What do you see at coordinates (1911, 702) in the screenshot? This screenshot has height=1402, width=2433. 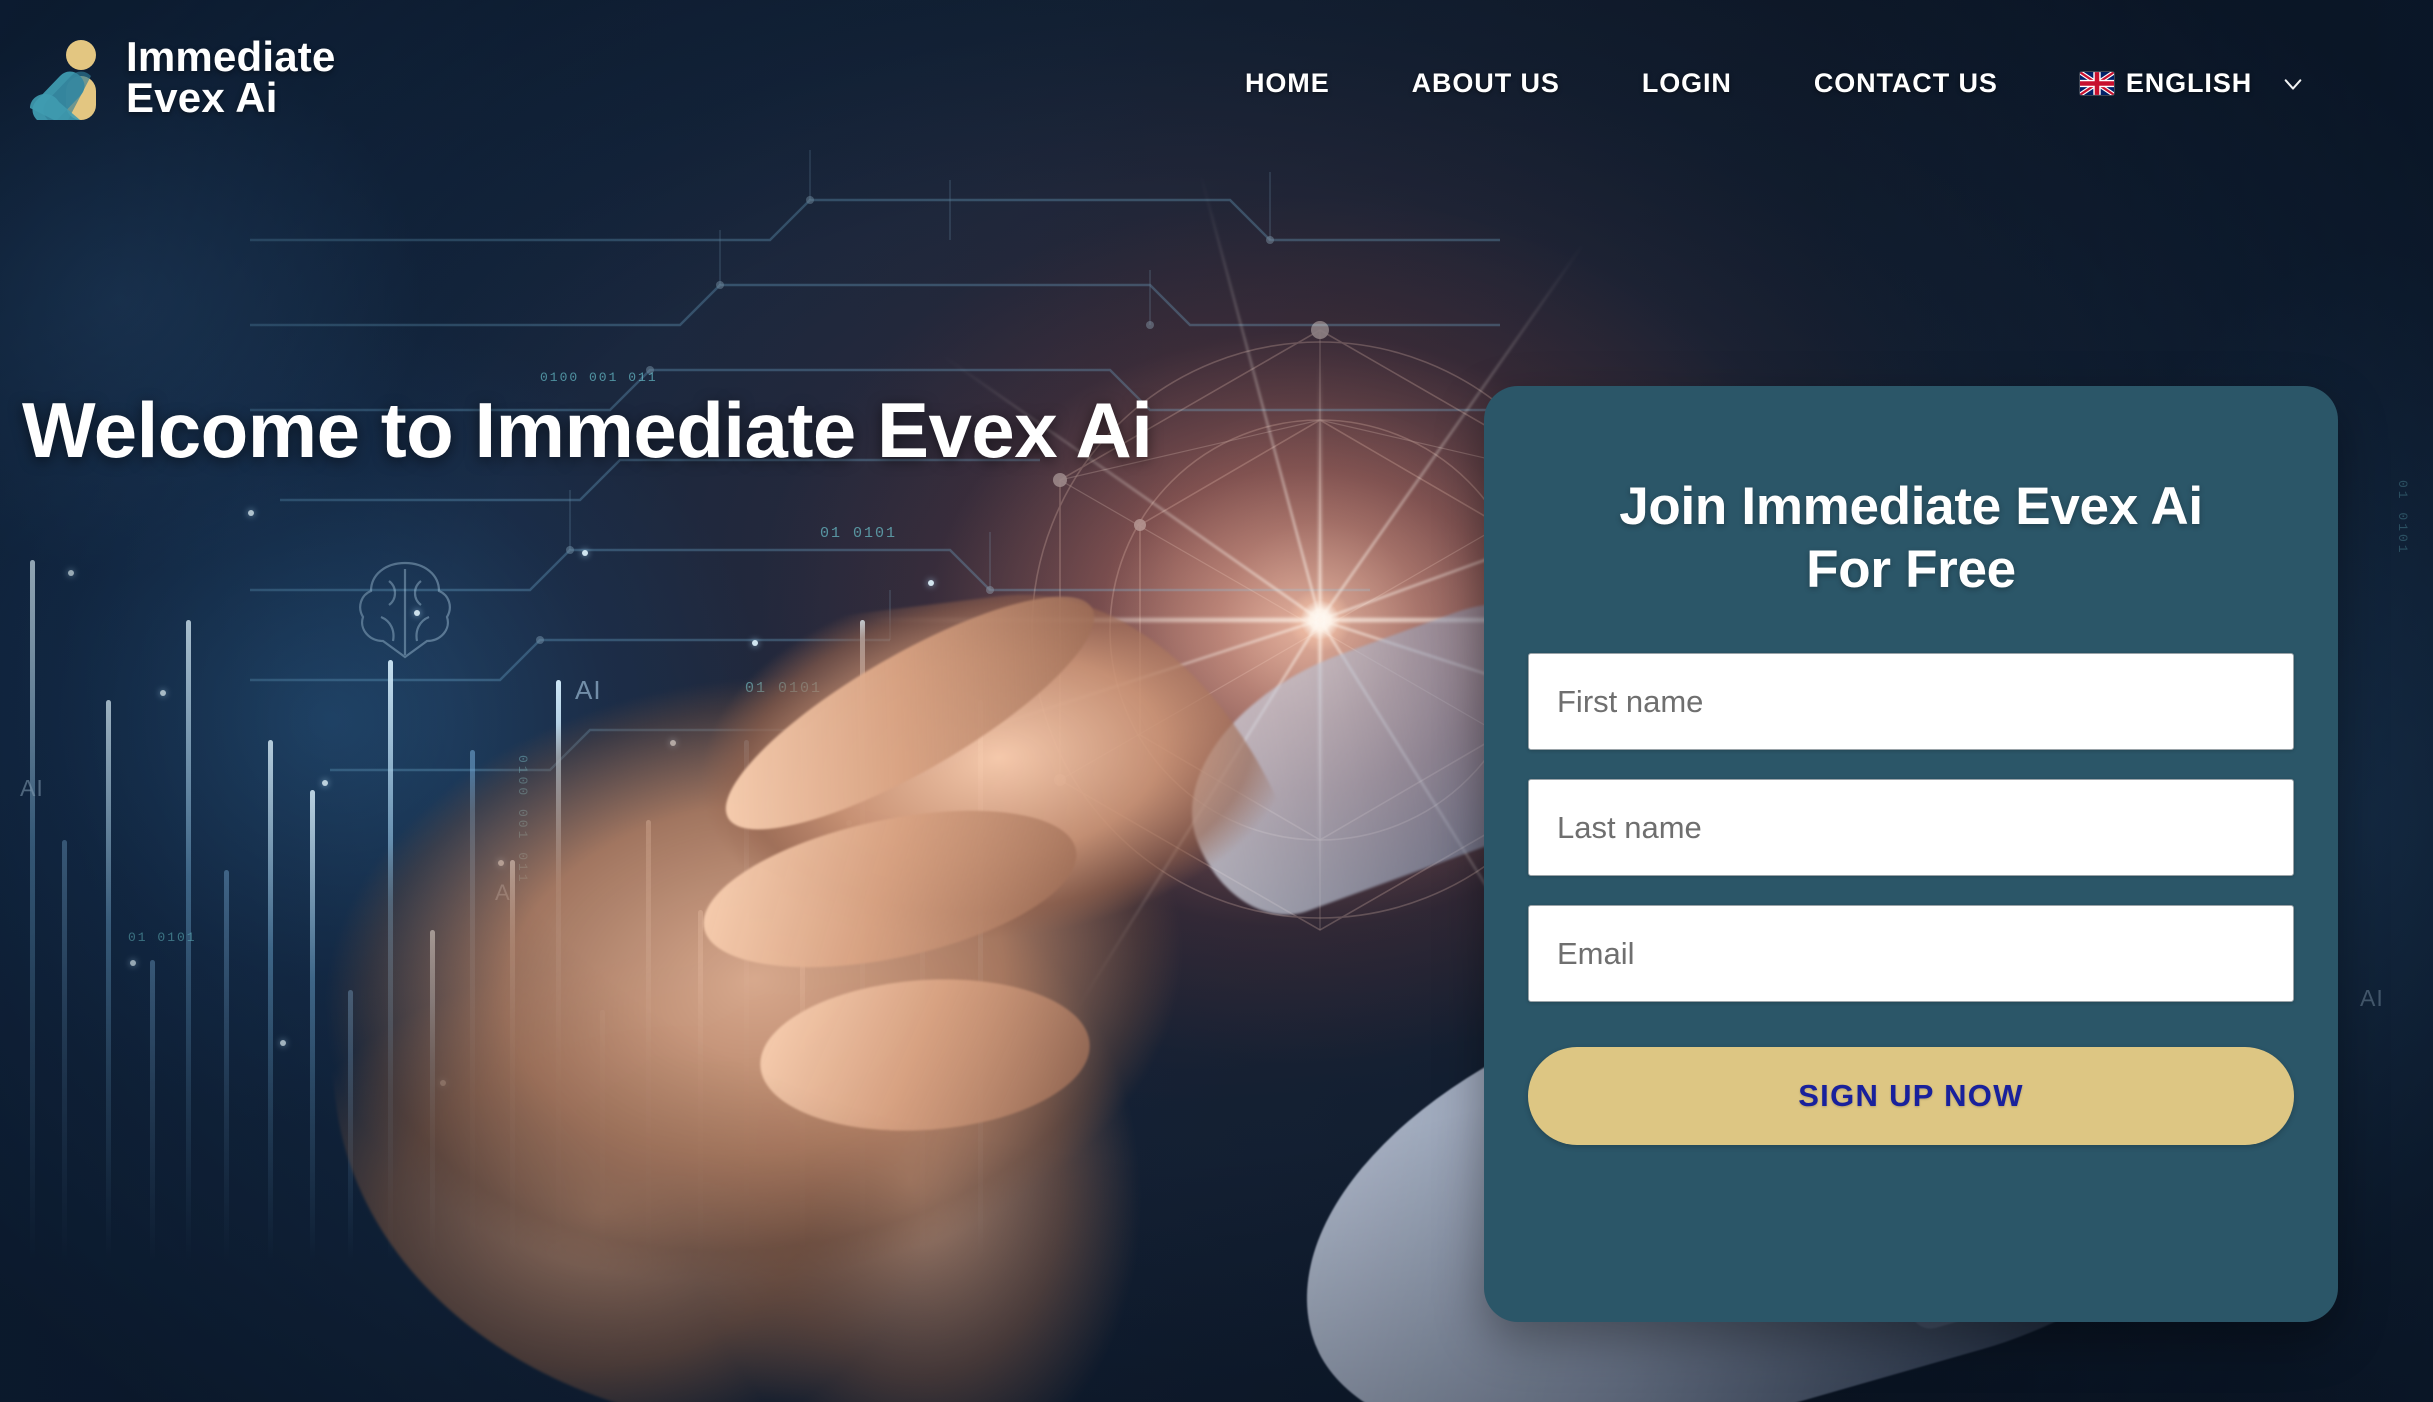 I see `first-name-input` at bounding box center [1911, 702].